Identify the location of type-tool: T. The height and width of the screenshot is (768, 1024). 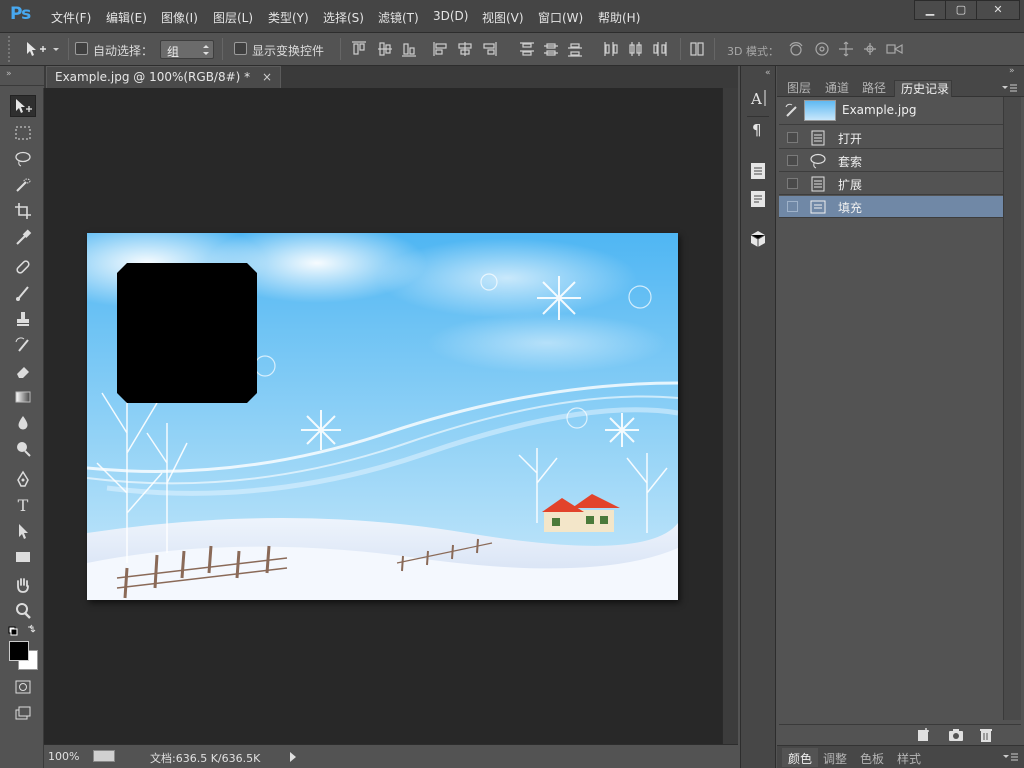
(23, 505).